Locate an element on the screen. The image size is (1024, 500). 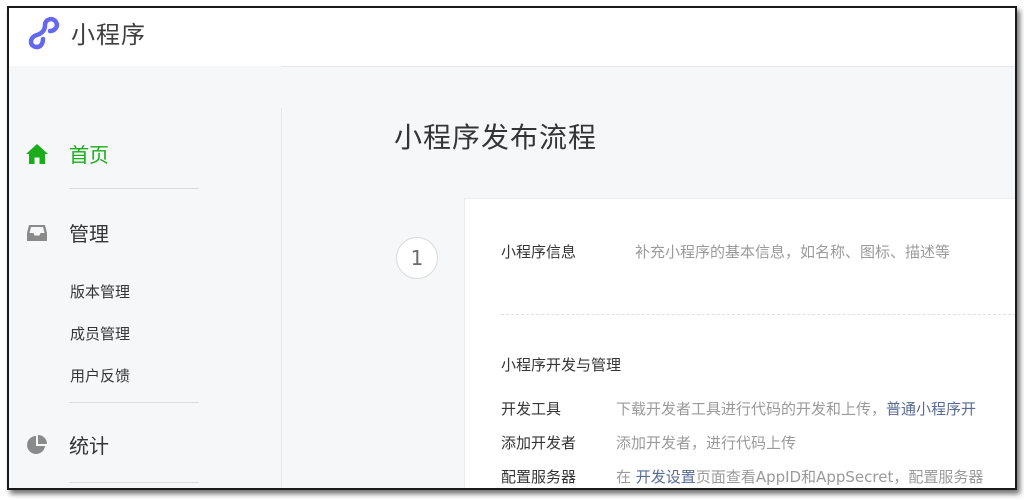
server-config-description: 在 开发设置页面查看AppID和AppSecret，配置服务器 is located at coordinates (799, 476).